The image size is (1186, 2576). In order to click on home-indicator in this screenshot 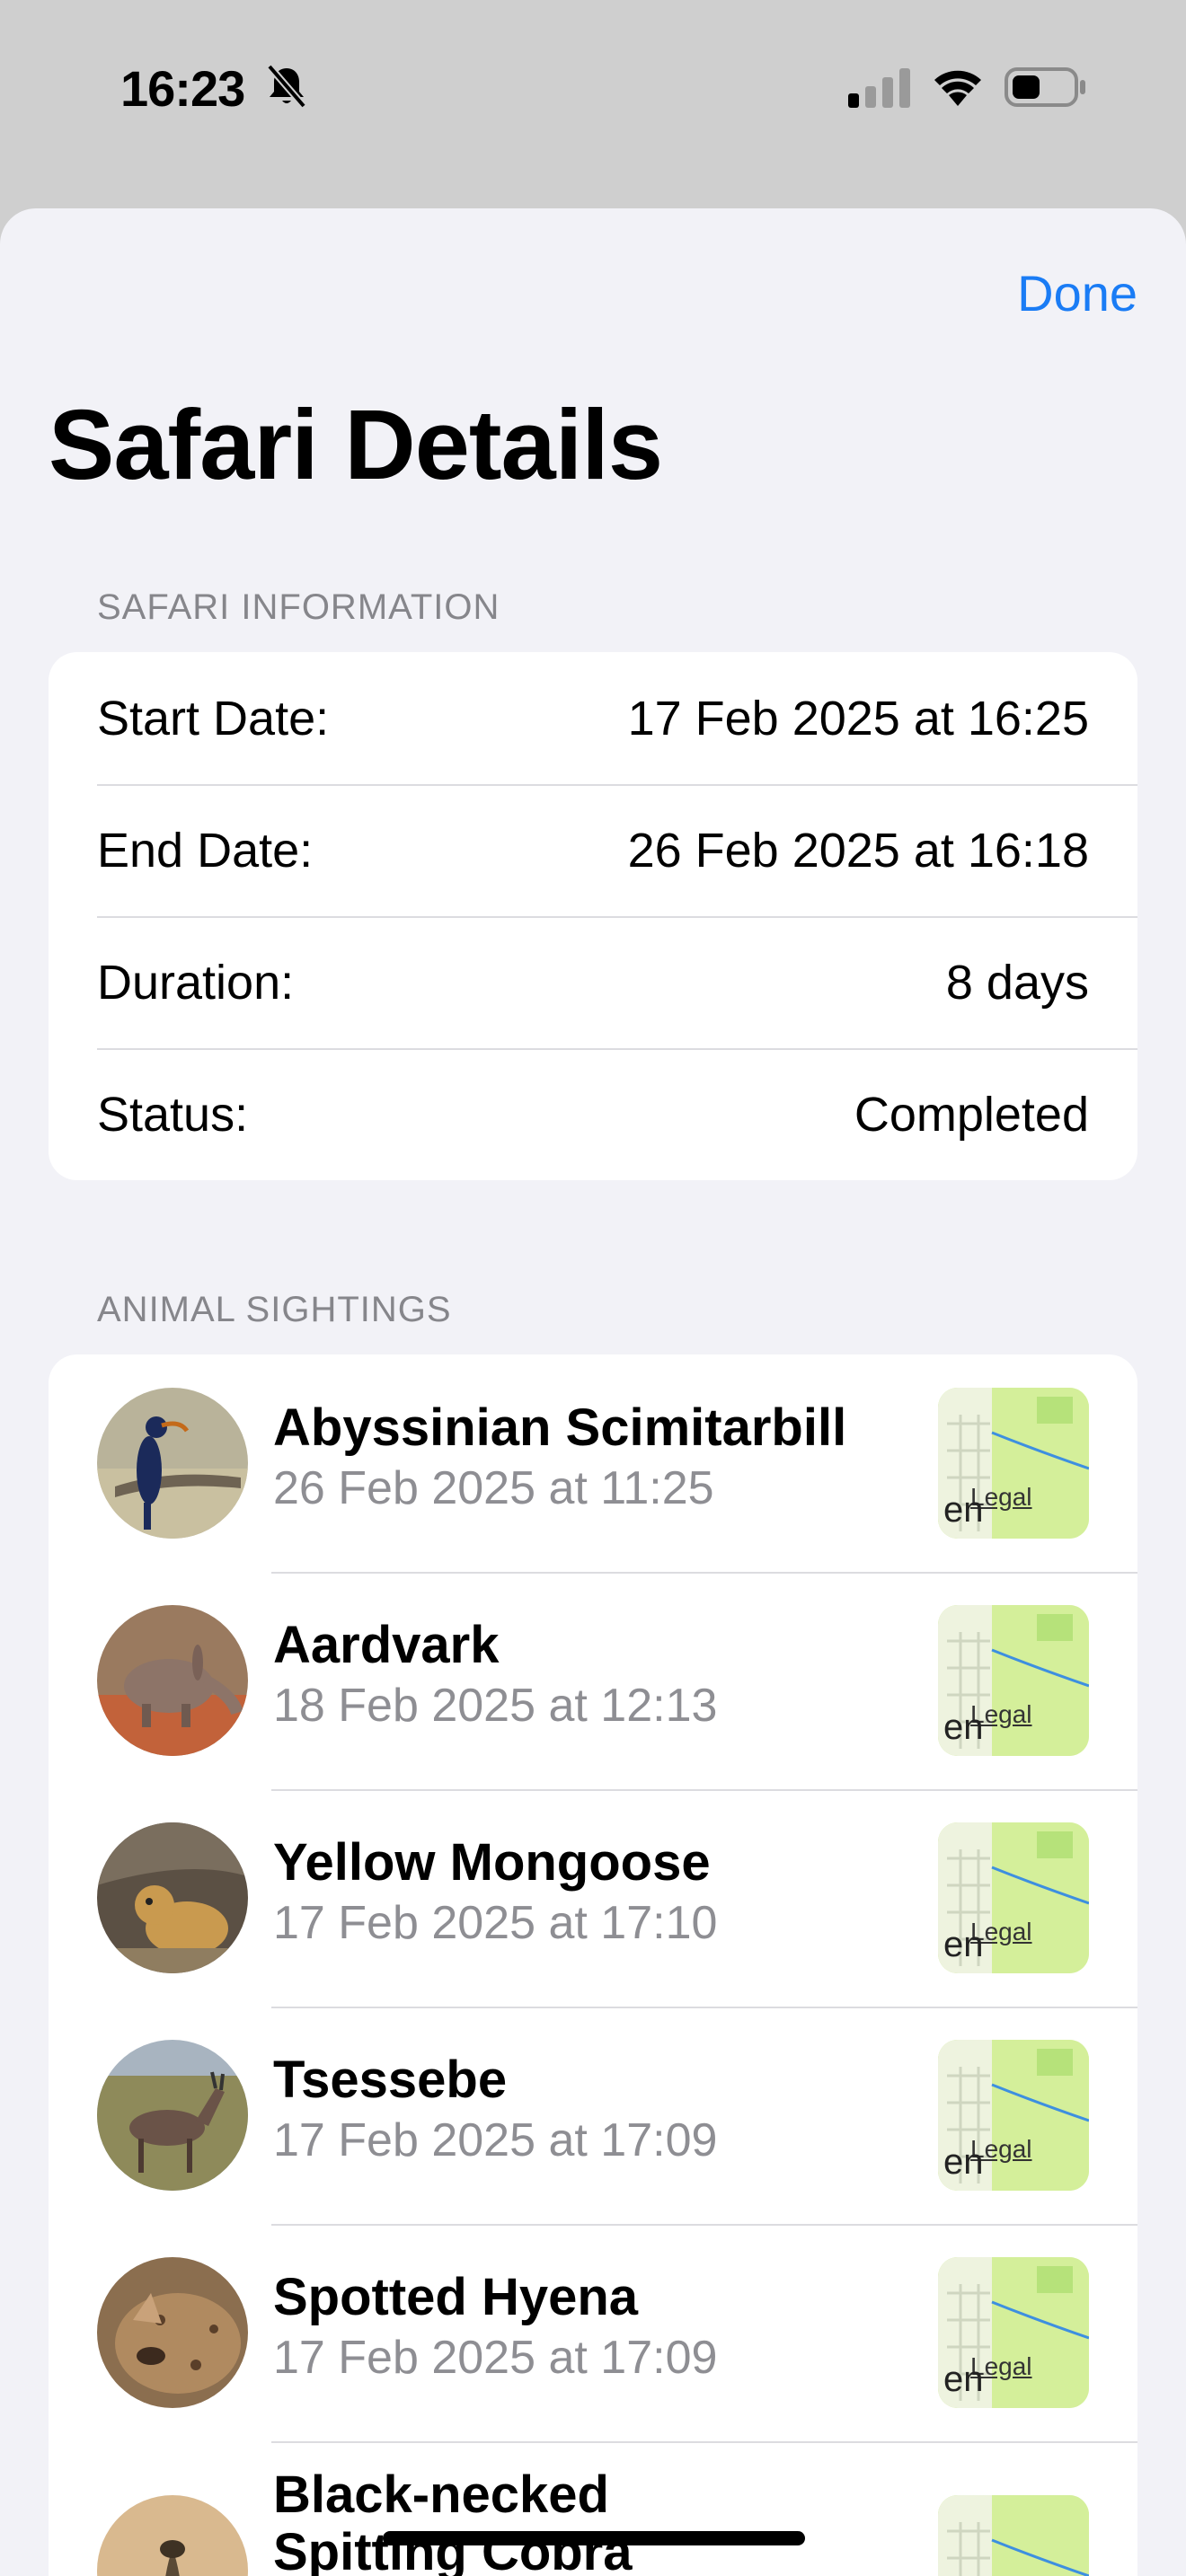, I will do `click(594, 2538)`.